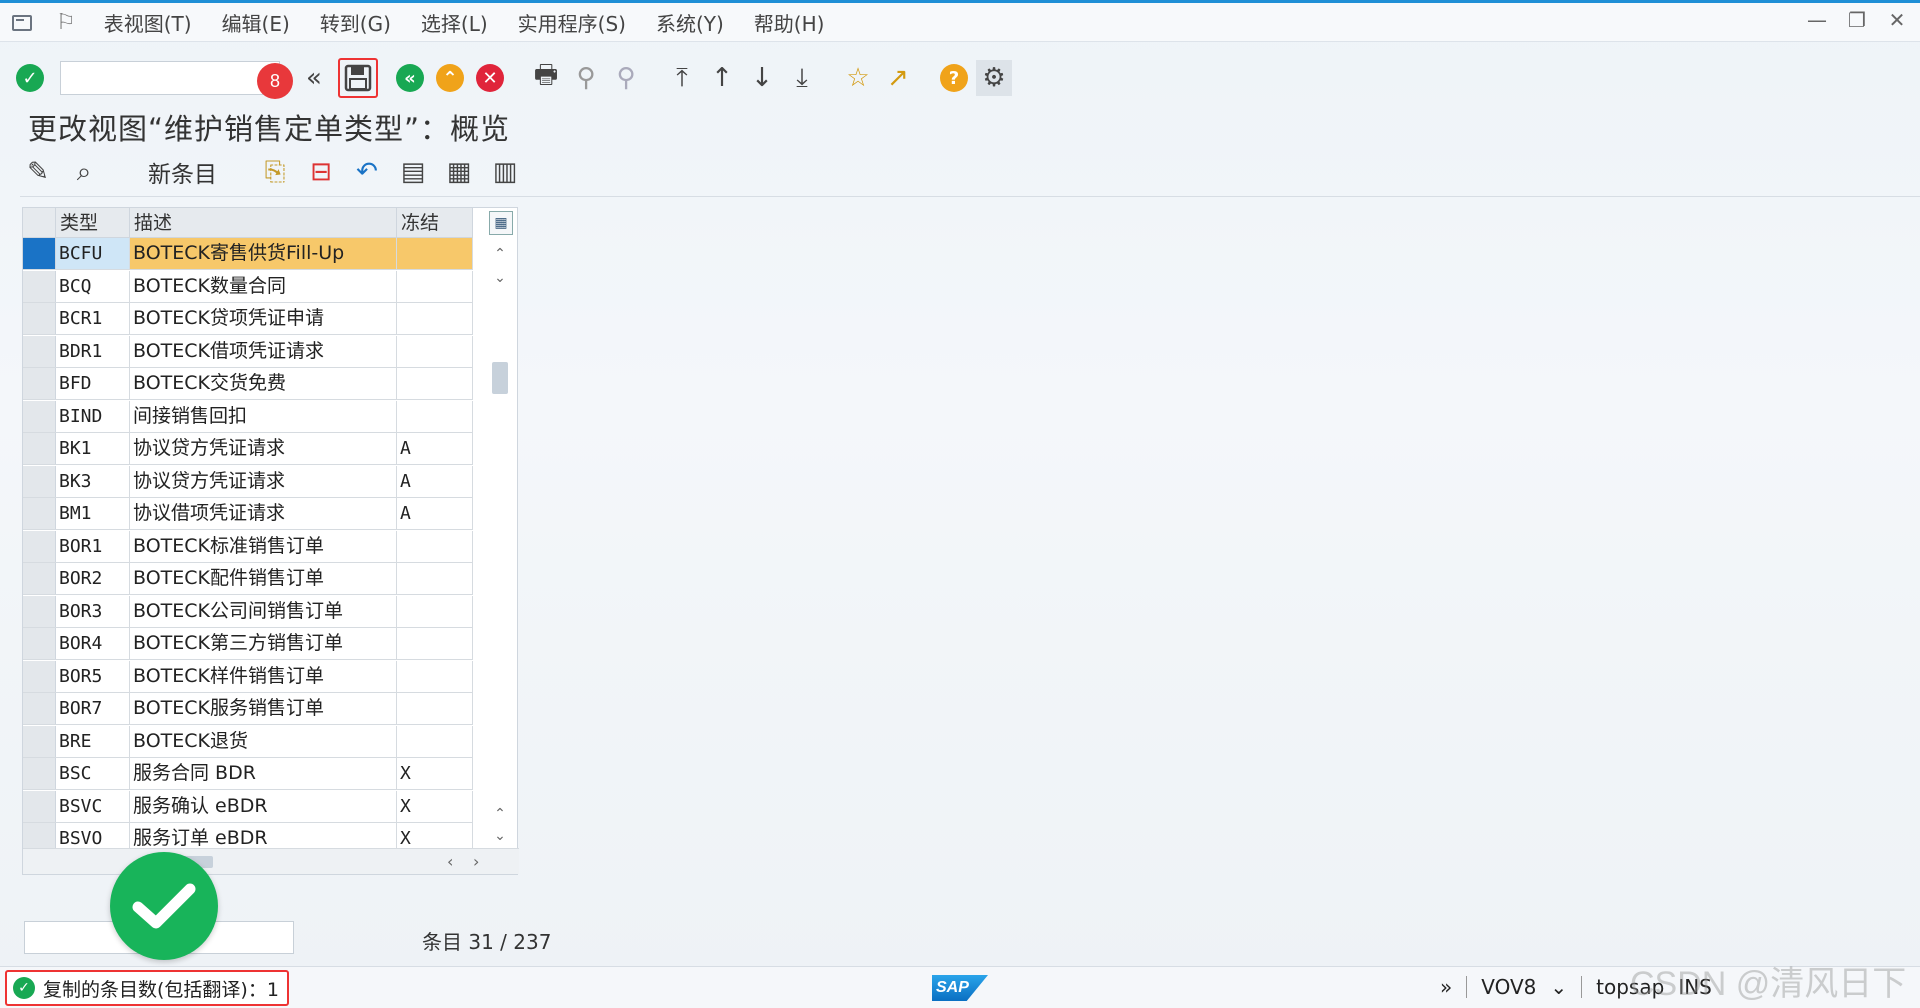  I want to click on close-window-icon: ✕, so click(1897, 20).